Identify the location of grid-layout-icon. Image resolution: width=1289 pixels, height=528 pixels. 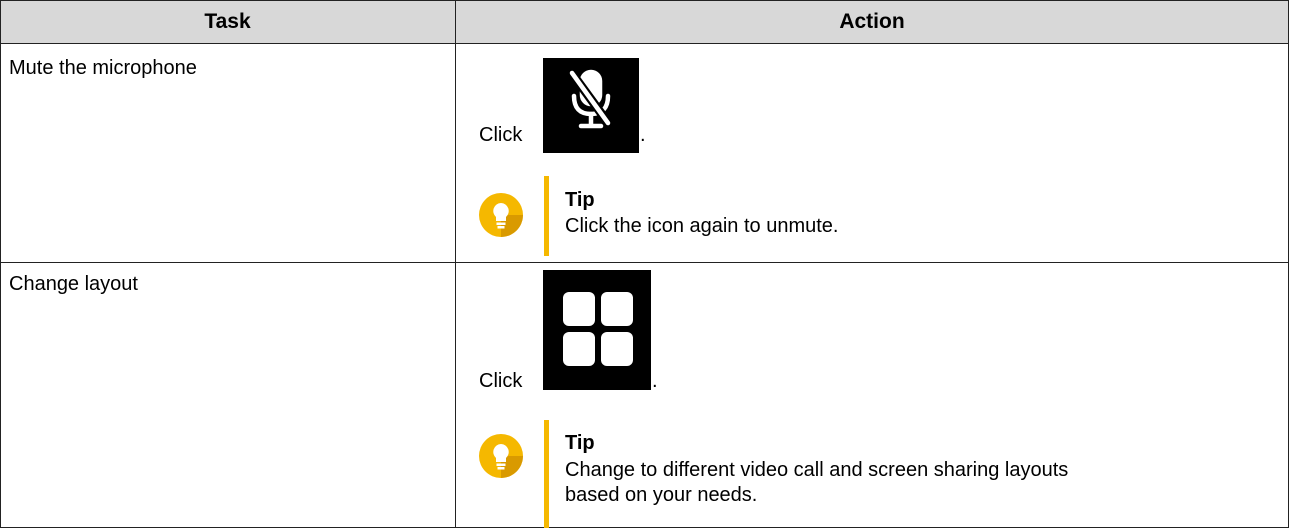
(597, 330).